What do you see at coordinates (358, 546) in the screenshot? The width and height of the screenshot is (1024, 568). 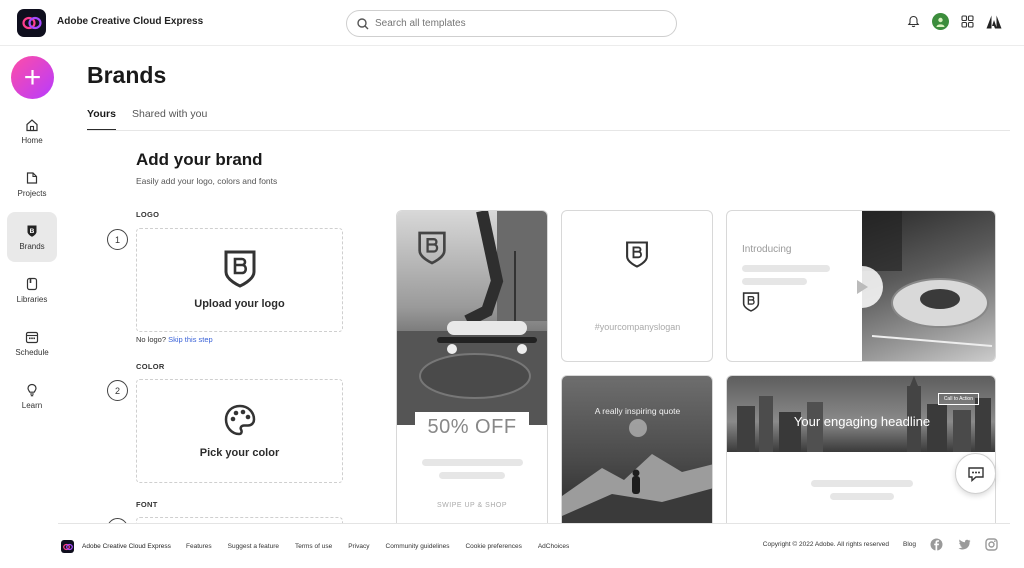 I see `footer-link-privacy: Privacy` at bounding box center [358, 546].